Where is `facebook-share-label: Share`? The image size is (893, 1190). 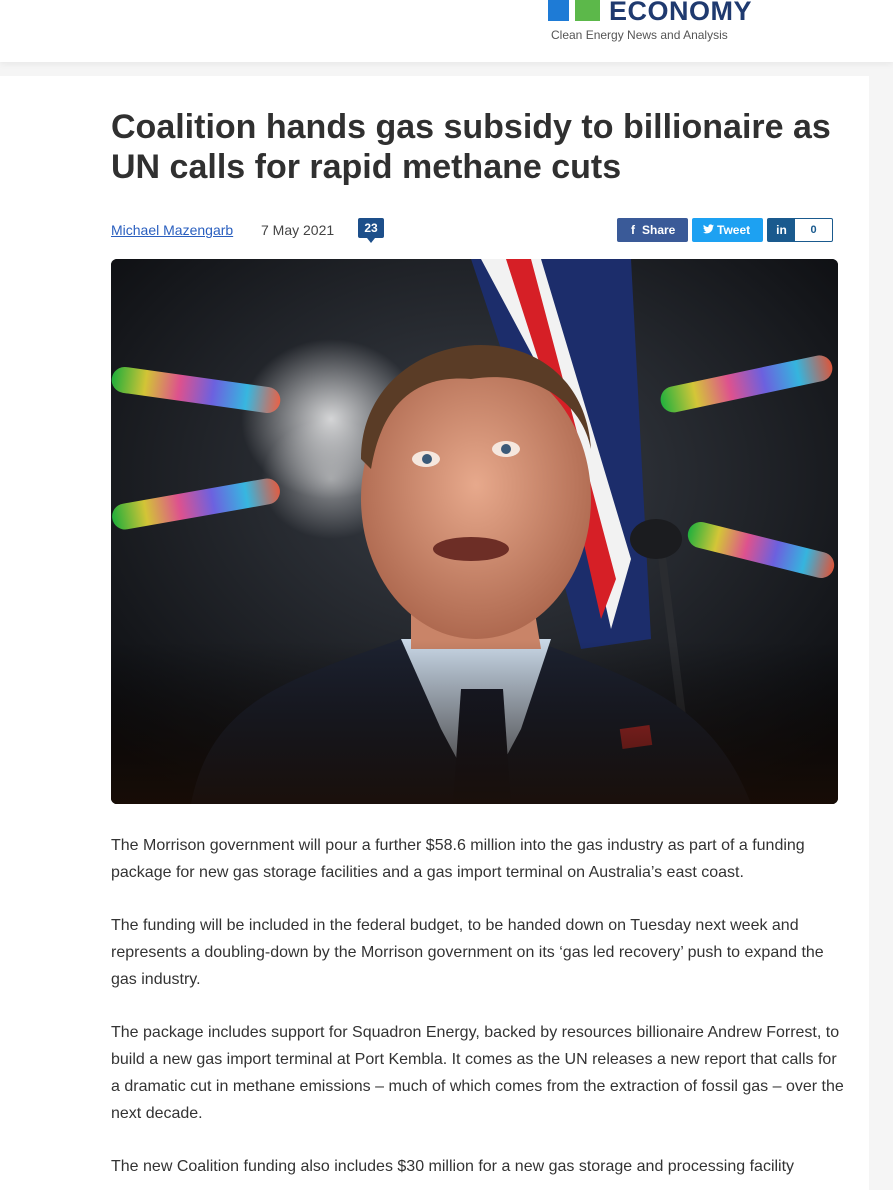 facebook-share-label: Share is located at coordinates (659, 230).